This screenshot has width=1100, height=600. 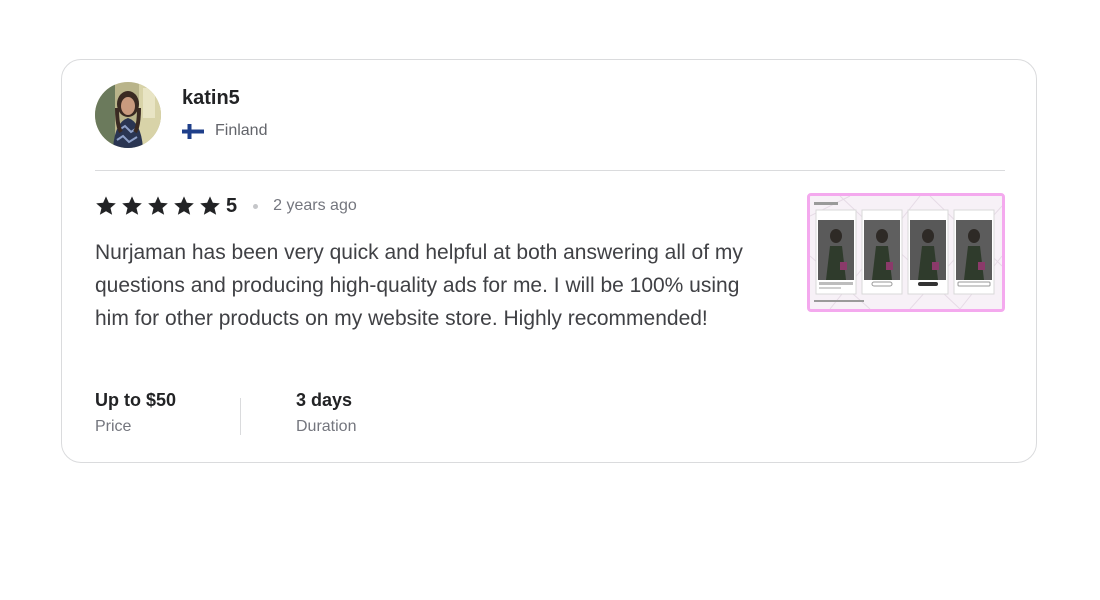 I want to click on rating-row: 5 2 years ago, so click(x=226, y=206).